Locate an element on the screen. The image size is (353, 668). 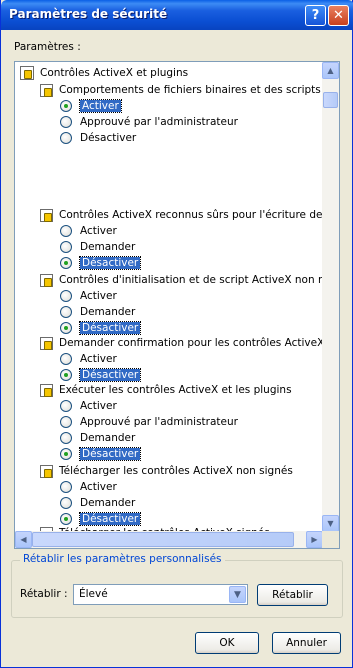
scroll-left-button: ◀ is located at coordinates (23, 539).